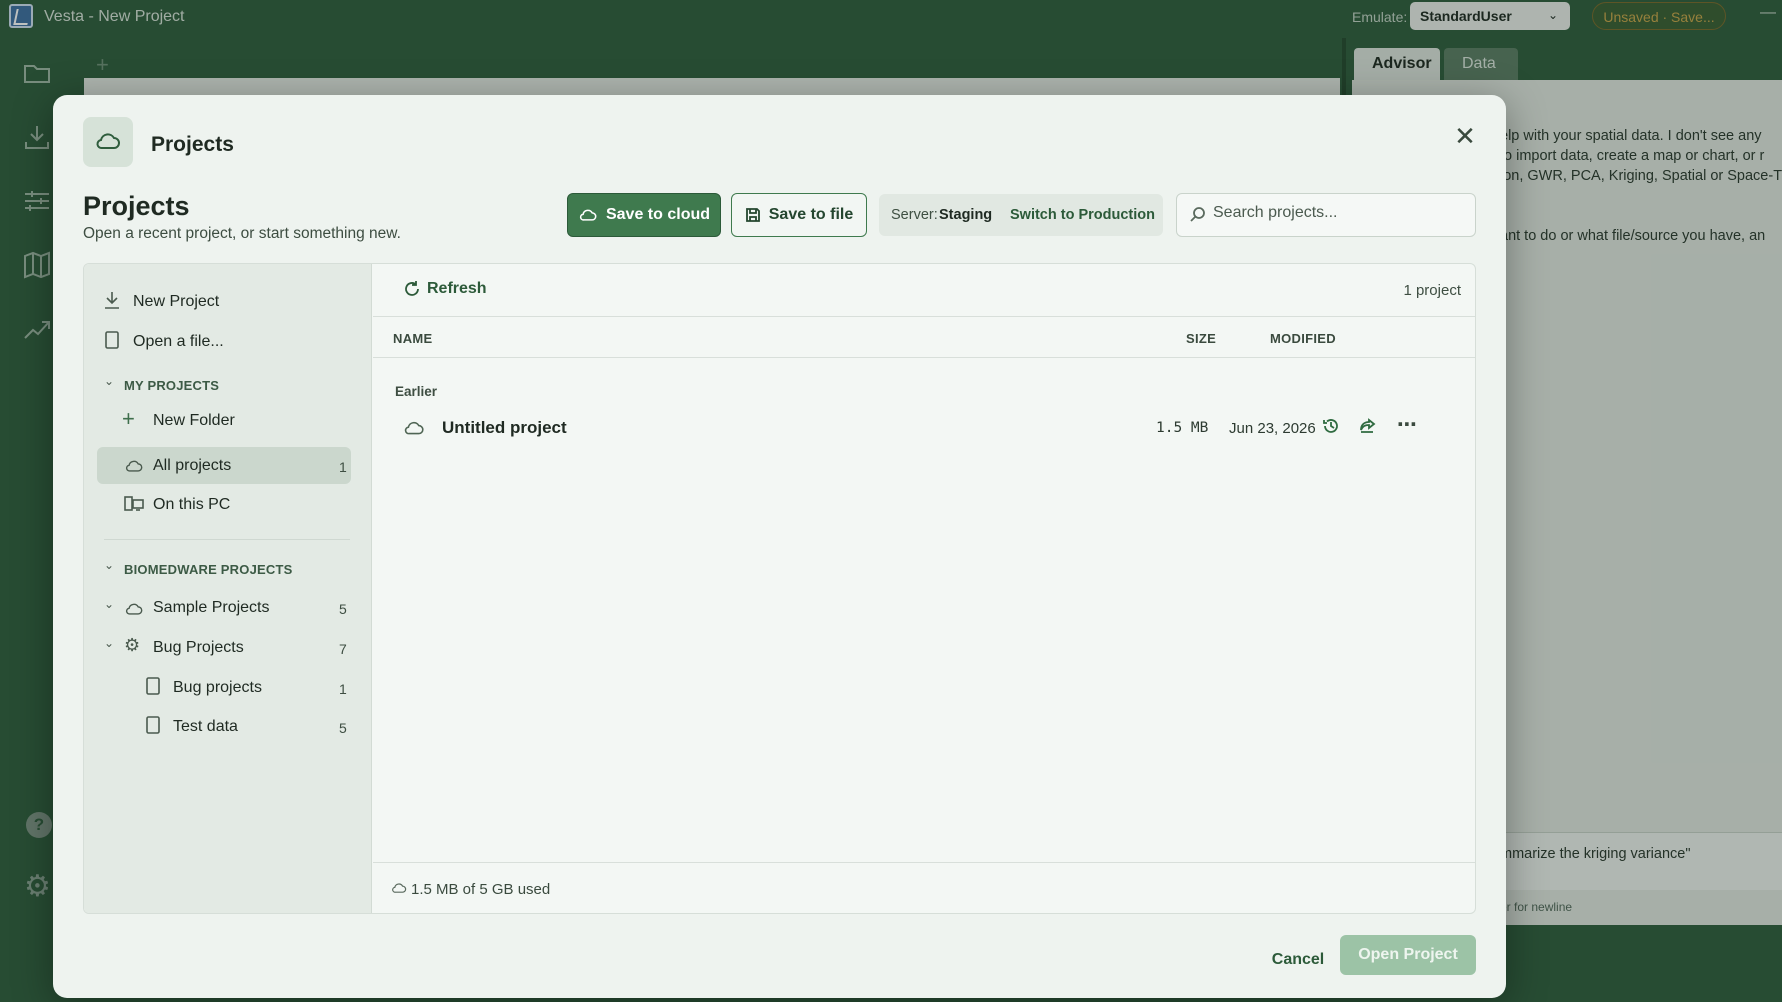 This screenshot has width=1782, height=1002. I want to click on new-project-button: New Project, so click(176, 302).